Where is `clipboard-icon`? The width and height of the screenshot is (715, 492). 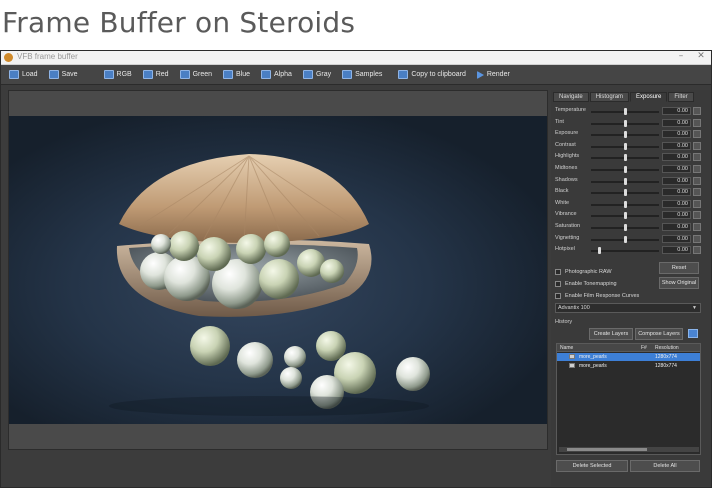
clipboard-icon is located at coordinates (403, 74).